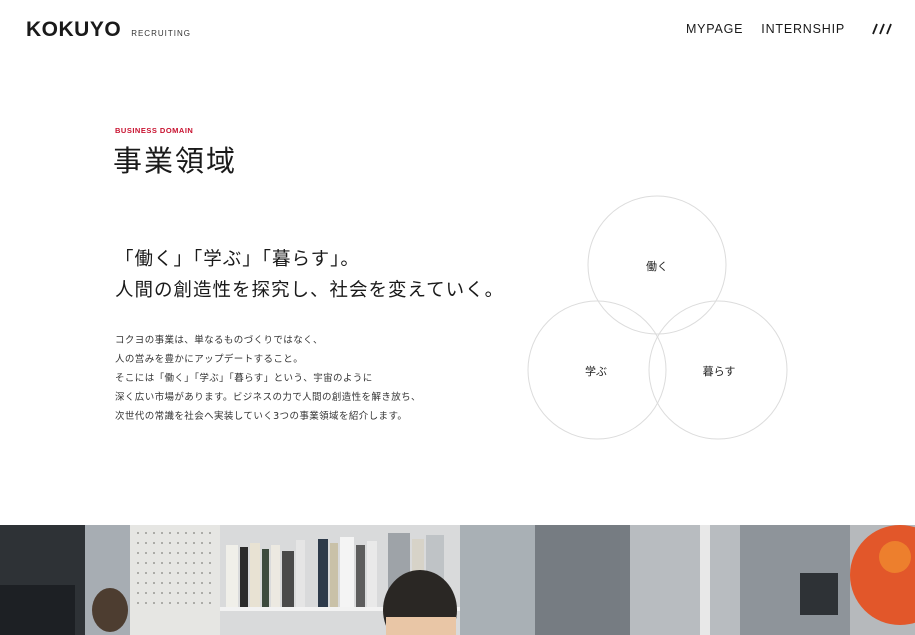 The image size is (915, 635). Describe the element at coordinates (175, 161) in the screenshot. I see `page-title: 事業領域` at that location.